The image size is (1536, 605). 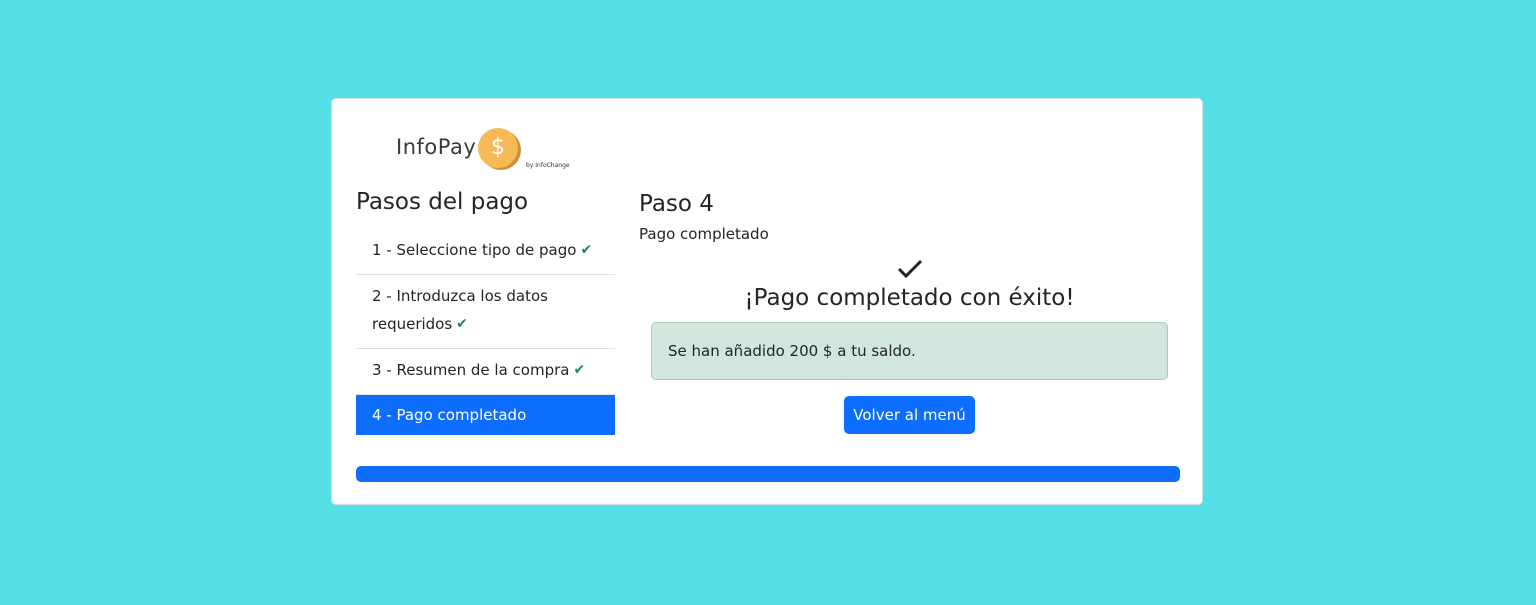 I want to click on step-label: 3 - Resumen de la compra, so click(x=471, y=370).